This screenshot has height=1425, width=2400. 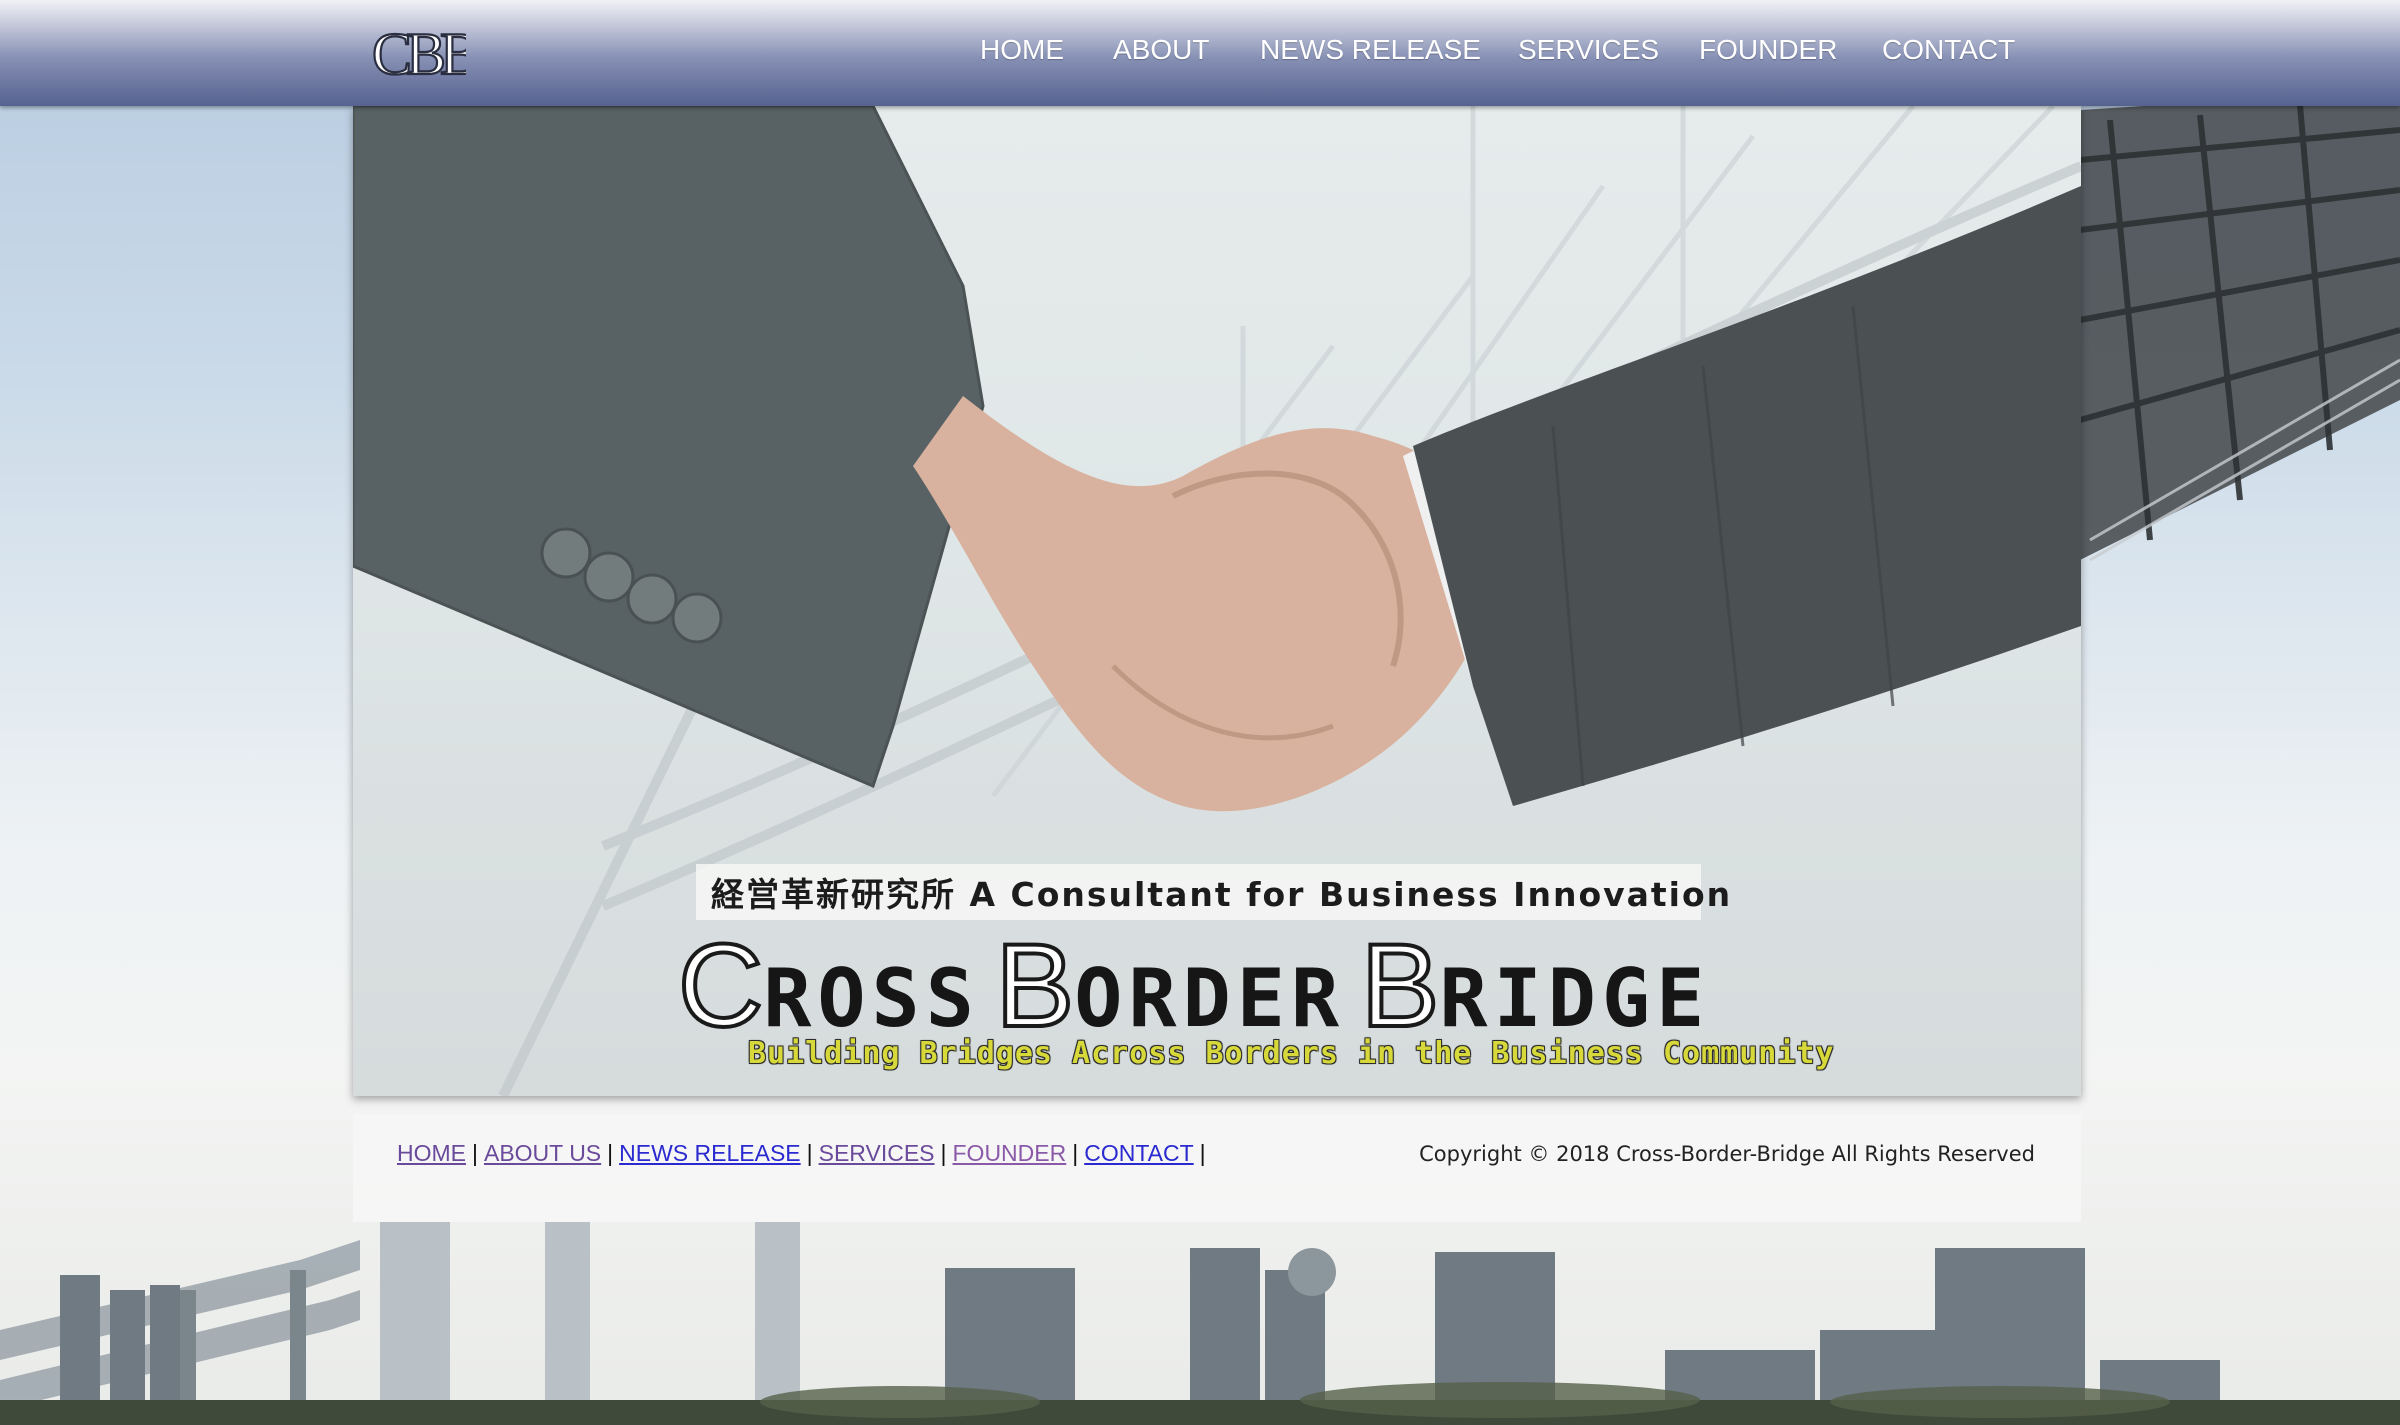 I want to click on brand-word-ridge: RIDGE, so click(x=1575, y=998).